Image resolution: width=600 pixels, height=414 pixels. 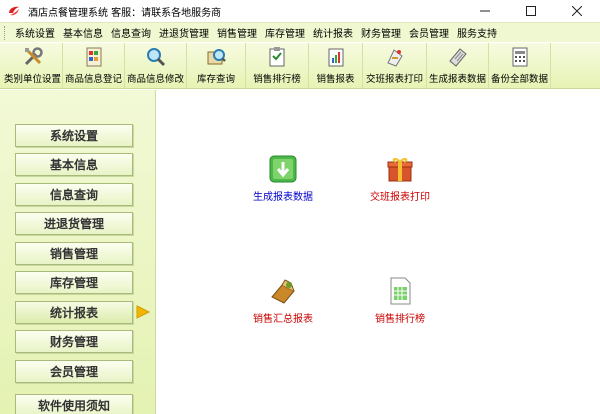 I want to click on toolbar-inventory-query-button: 库存查询, so click(x=216, y=66).